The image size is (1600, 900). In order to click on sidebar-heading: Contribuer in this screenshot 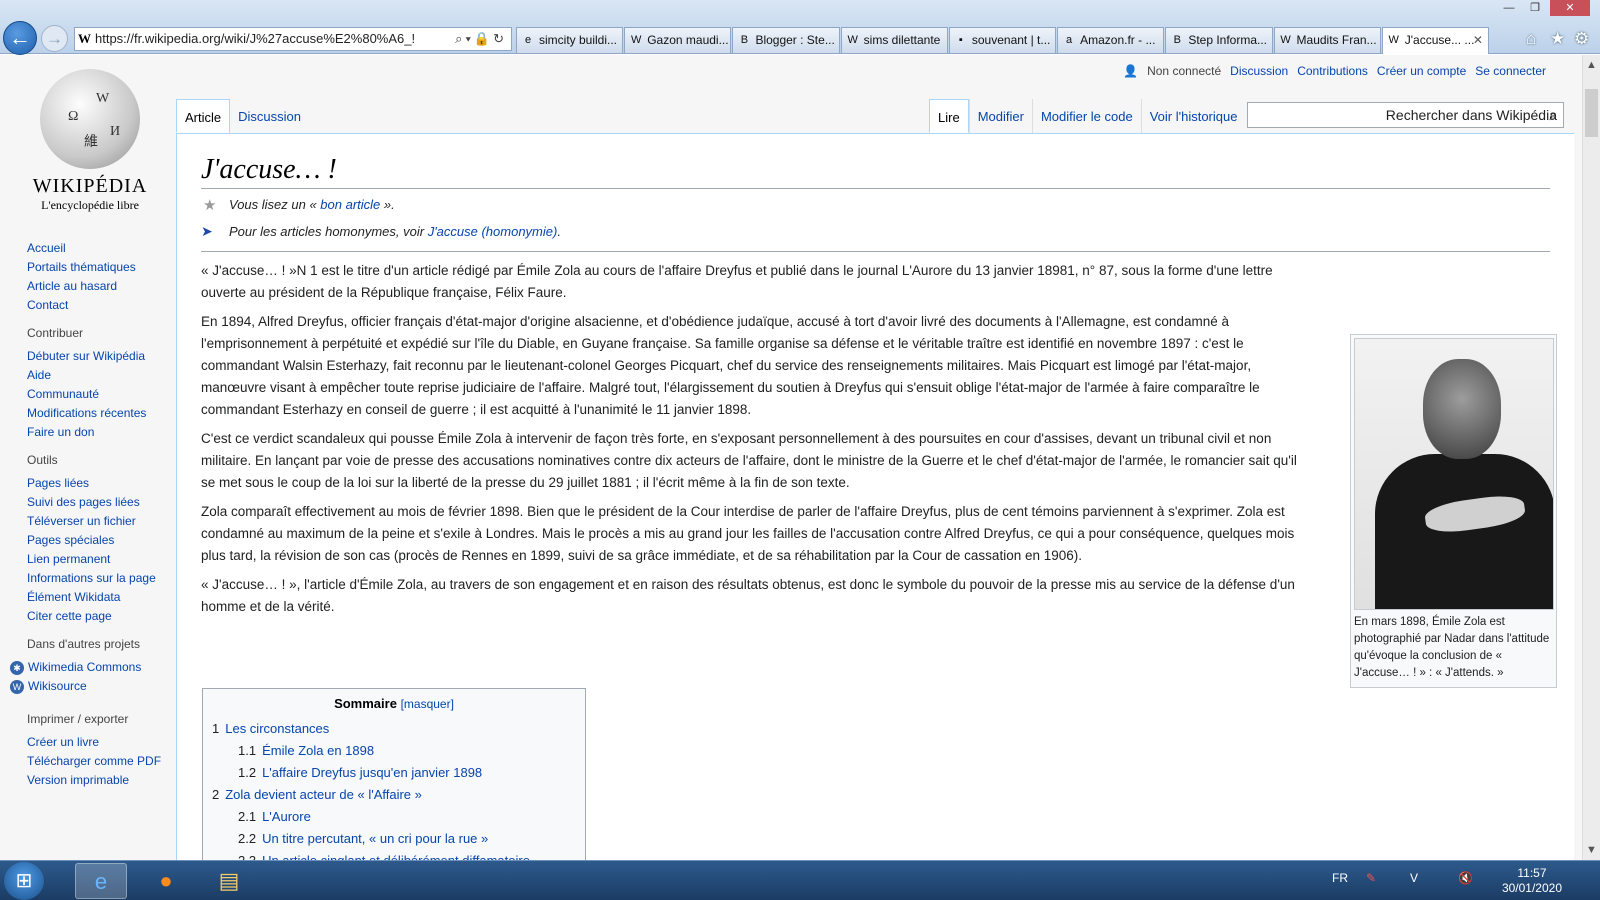, I will do `click(55, 333)`.